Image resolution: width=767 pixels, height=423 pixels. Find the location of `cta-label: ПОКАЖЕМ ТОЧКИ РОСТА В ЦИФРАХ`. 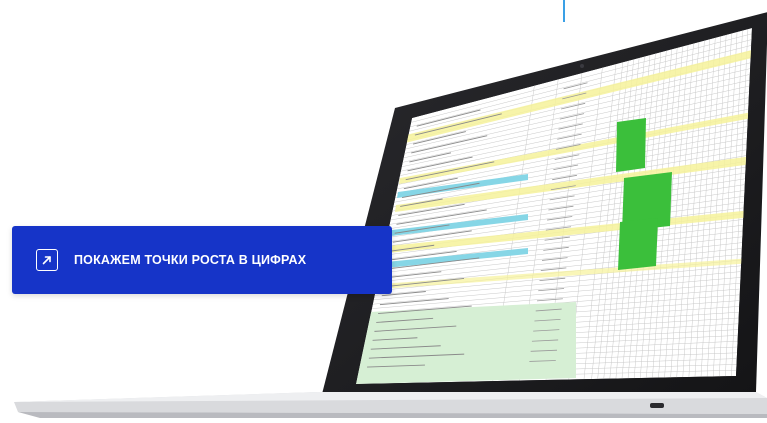

cta-label: ПОКАЖЕМ ТОЧКИ РОСТА В ЦИФРАХ is located at coordinates (190, 260).